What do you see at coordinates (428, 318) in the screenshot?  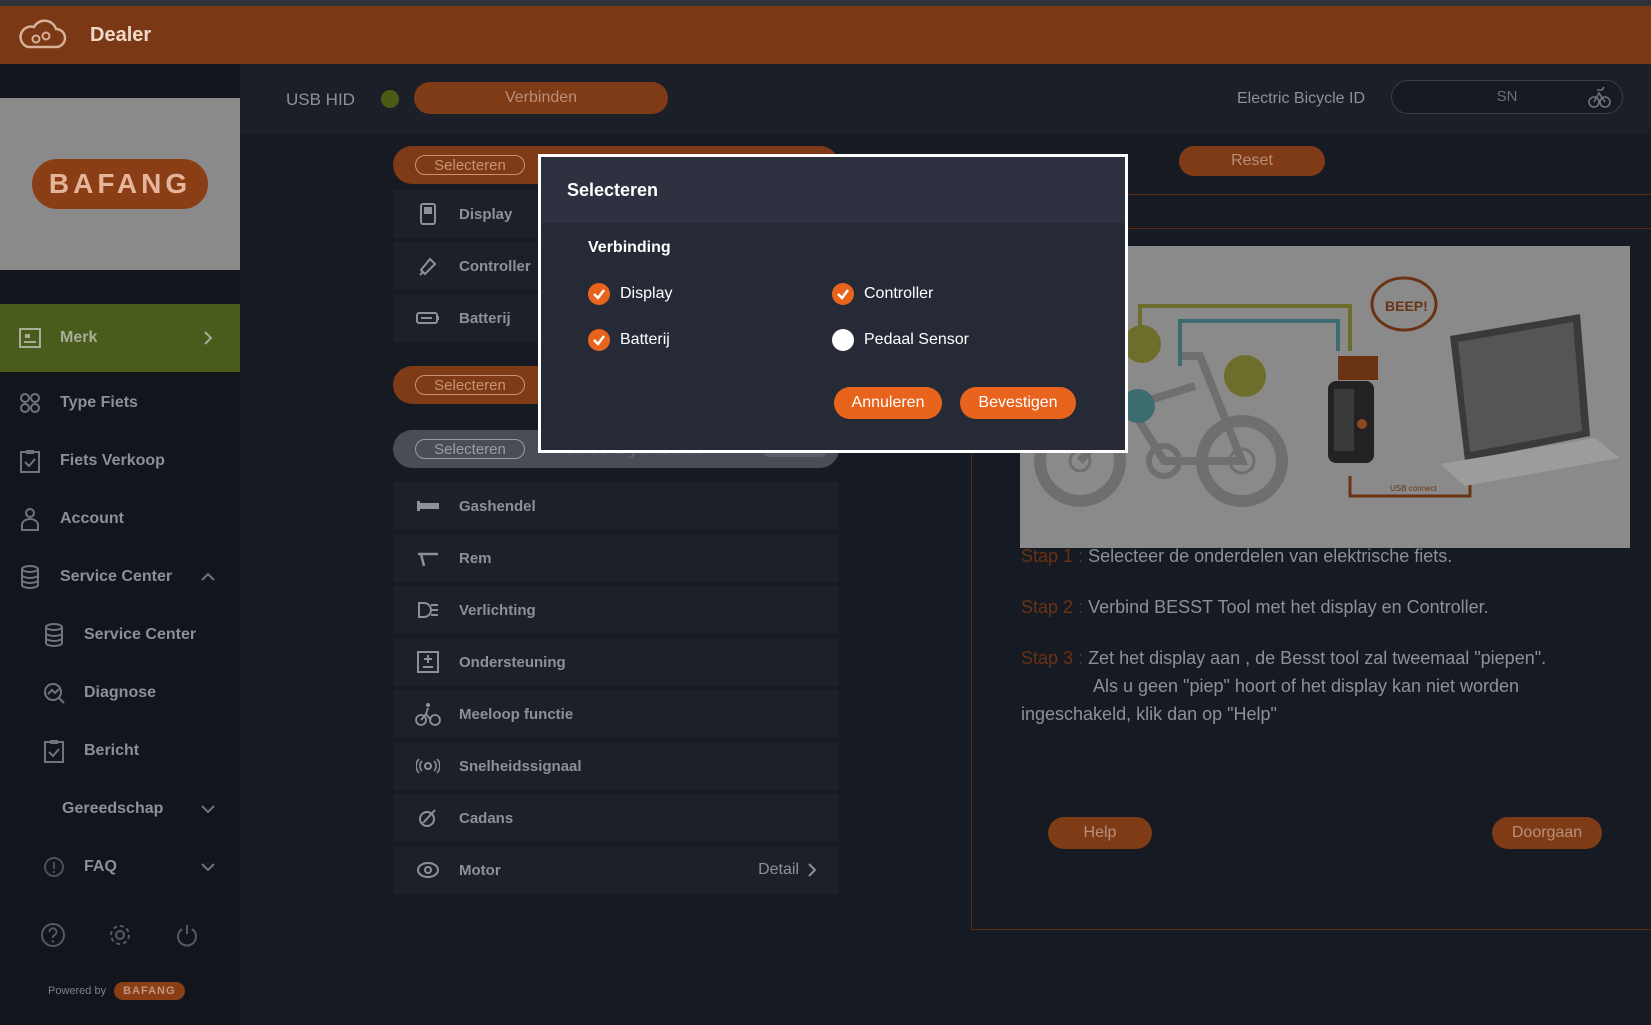 I see `battery-icon` at bounding box center [428, 318].